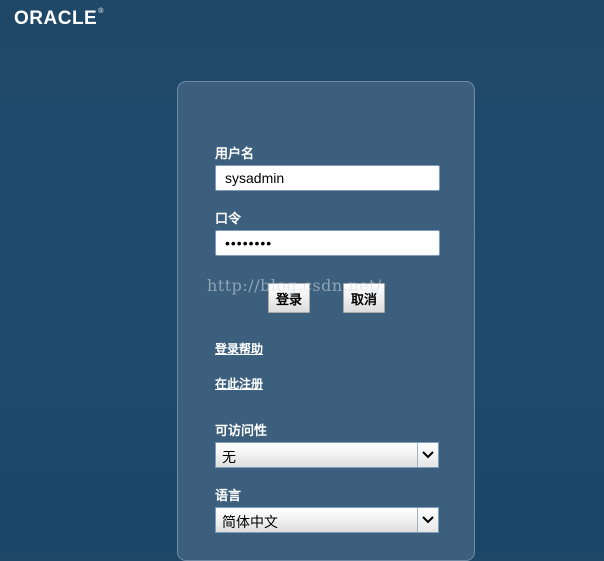  I want to click on login-button: 登录, so click(289, 298).